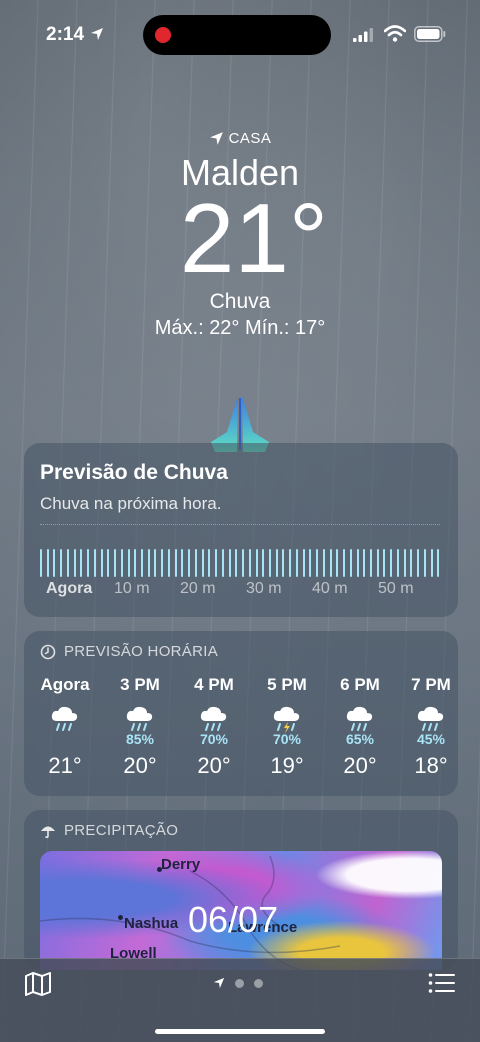 This screenshot has width=480, height=1042. What do you see at coordinates (65, 765) in the screenshot?
I see `hour-temperature: 21°` at bounding box center [65, 765].